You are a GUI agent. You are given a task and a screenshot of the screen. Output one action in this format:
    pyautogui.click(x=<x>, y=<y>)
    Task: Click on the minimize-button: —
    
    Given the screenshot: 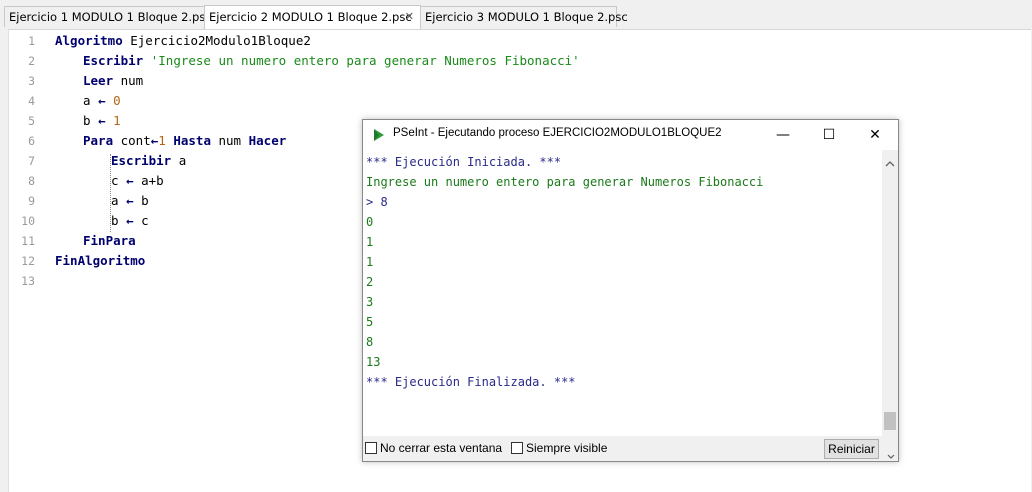 What is the action you would take?
    pyautogui.click(x=783, y=135)
    